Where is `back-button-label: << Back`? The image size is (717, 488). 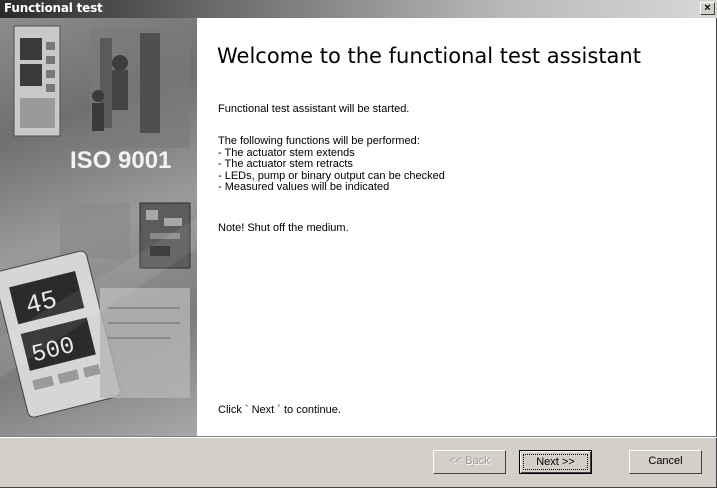
back-button-label: << Back is located at coordinates (469, 461).